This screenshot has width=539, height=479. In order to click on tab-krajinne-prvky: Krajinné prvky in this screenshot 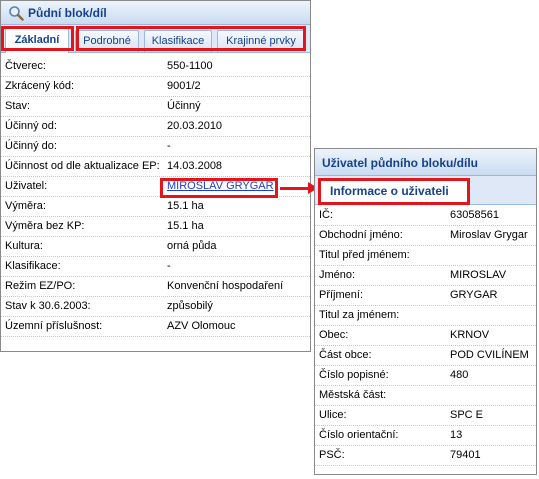, I will do `click(261, 41)`.